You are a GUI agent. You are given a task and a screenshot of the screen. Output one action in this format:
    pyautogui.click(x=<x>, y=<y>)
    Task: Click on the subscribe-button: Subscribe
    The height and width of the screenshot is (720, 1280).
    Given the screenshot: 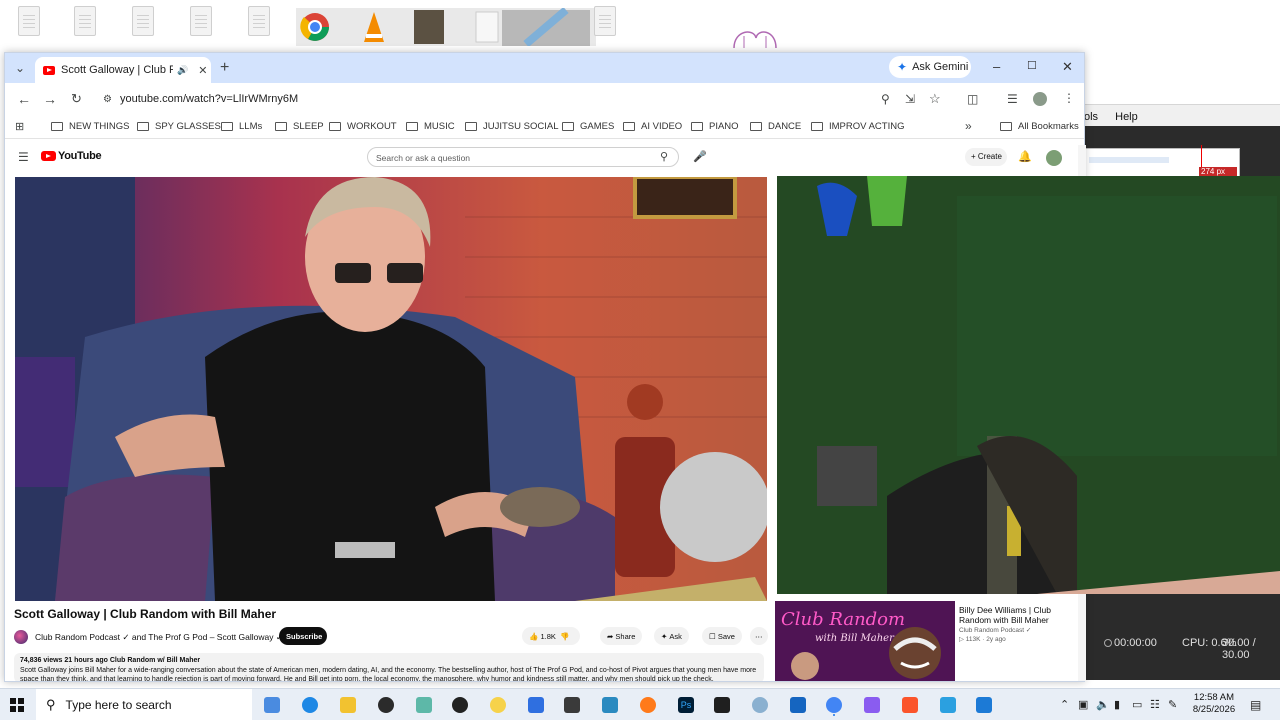 What is the action you would take?
    pyautogui.click(x=303, y=636)
    